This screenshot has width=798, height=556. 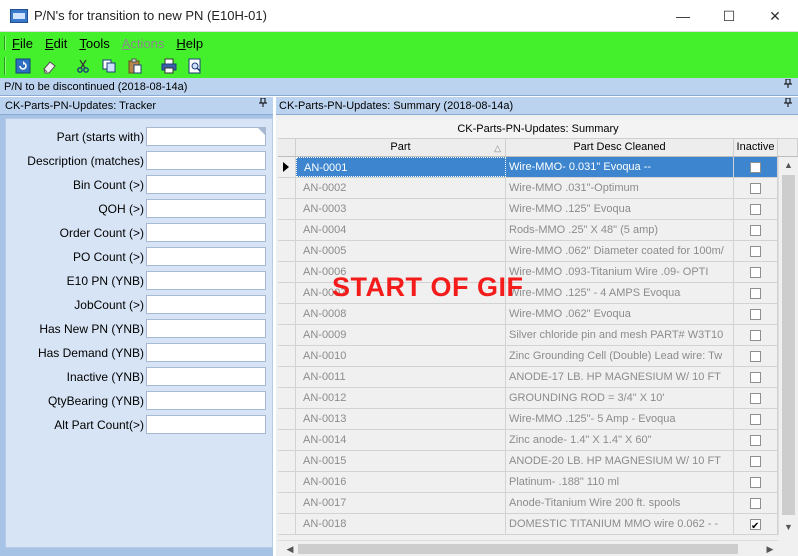 I want to click on cell-part: AN-0004, so click(x=401, y=230).